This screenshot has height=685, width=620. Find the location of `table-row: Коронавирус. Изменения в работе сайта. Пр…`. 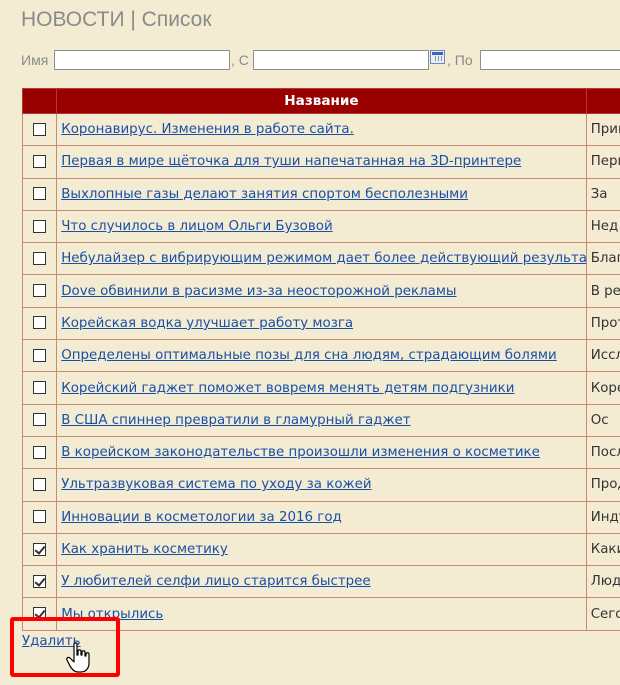

table-row: Коронавирус. Изменения в работе сайта. Пр… is located at coordinates (320, 129).